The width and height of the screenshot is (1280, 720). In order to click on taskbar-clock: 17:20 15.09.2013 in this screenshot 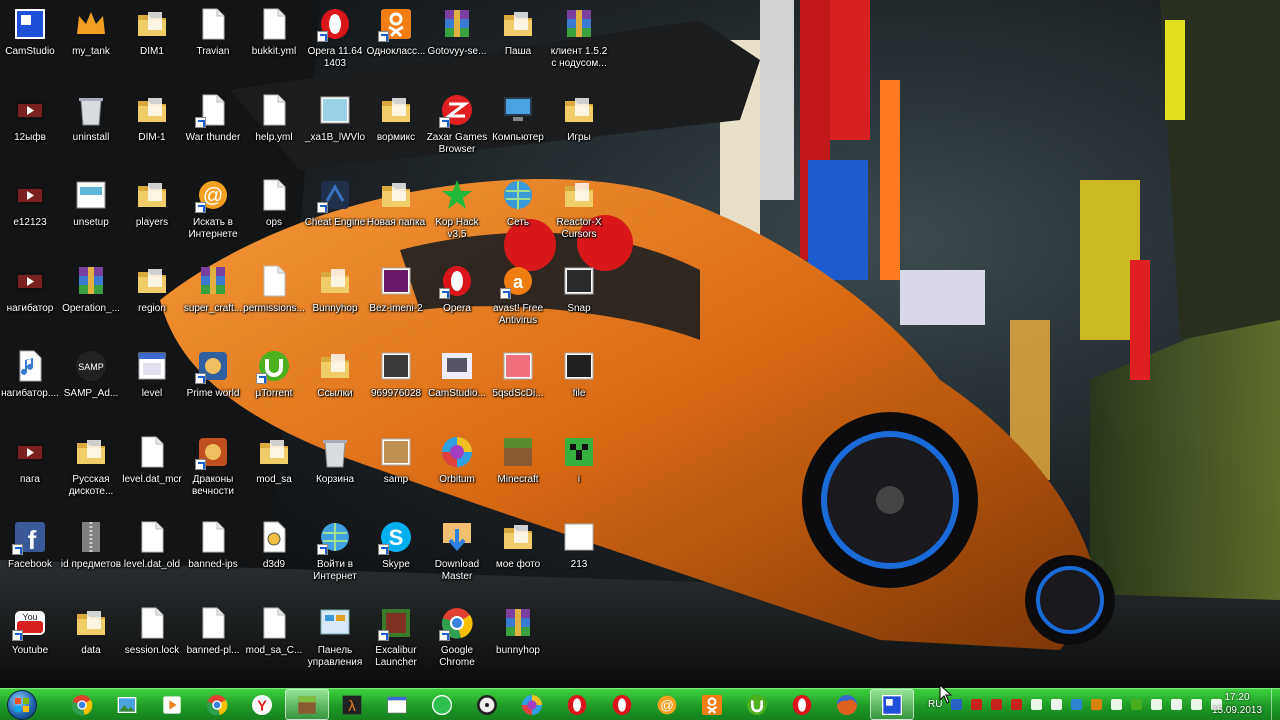, I will do `click(1237, 704)`.